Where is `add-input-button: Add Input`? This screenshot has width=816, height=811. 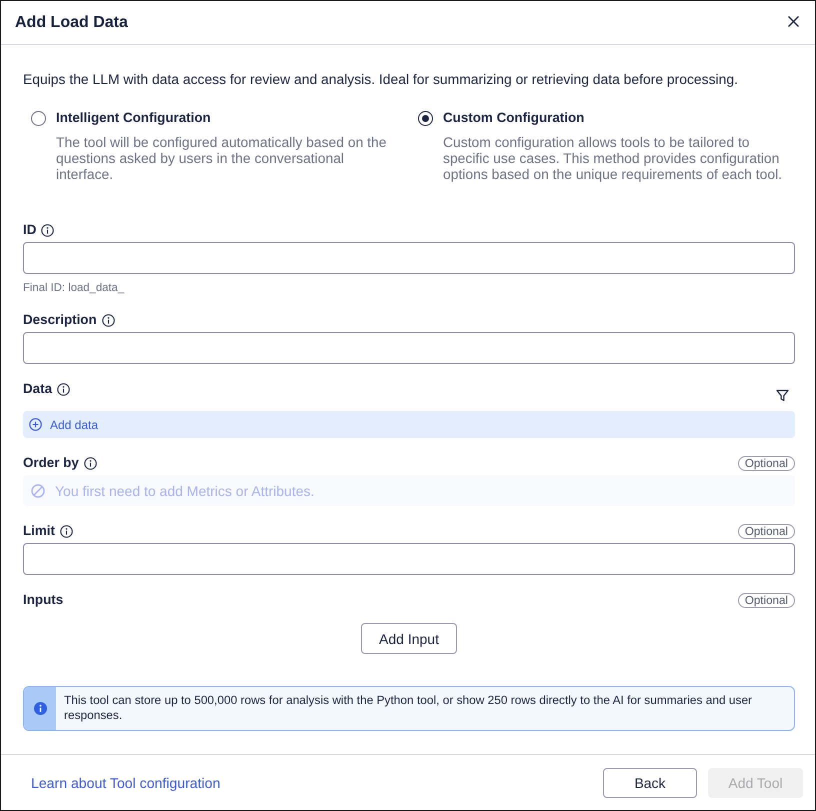
add-input-button: Add Input is located at coordinates (409, 638).